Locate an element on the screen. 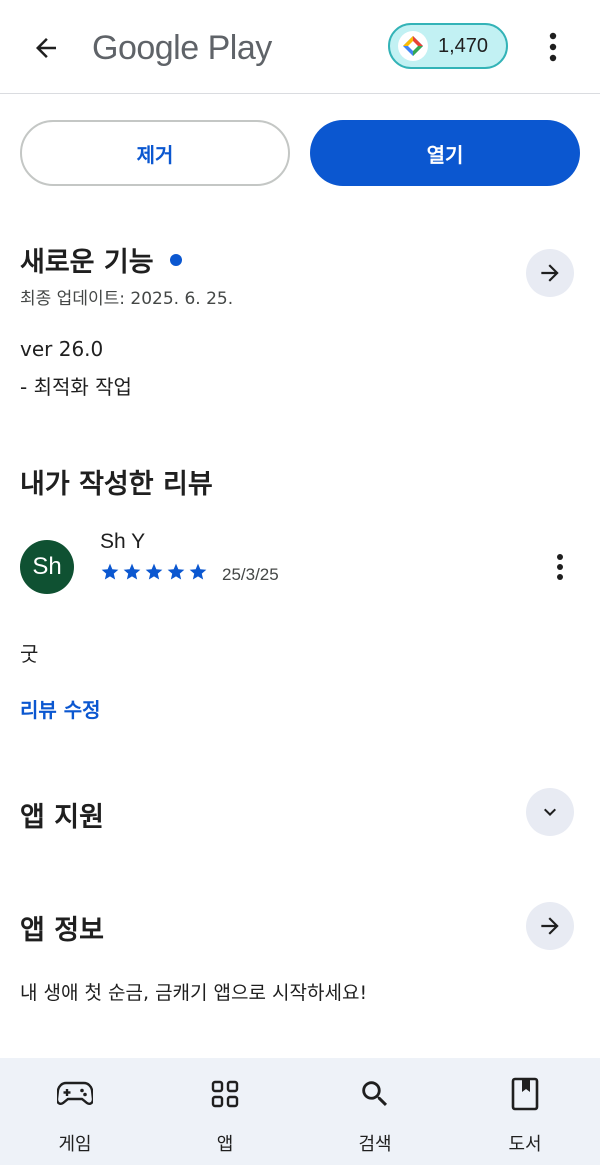  nav-label-games: 게임 is located at coordinates (75, 1144).